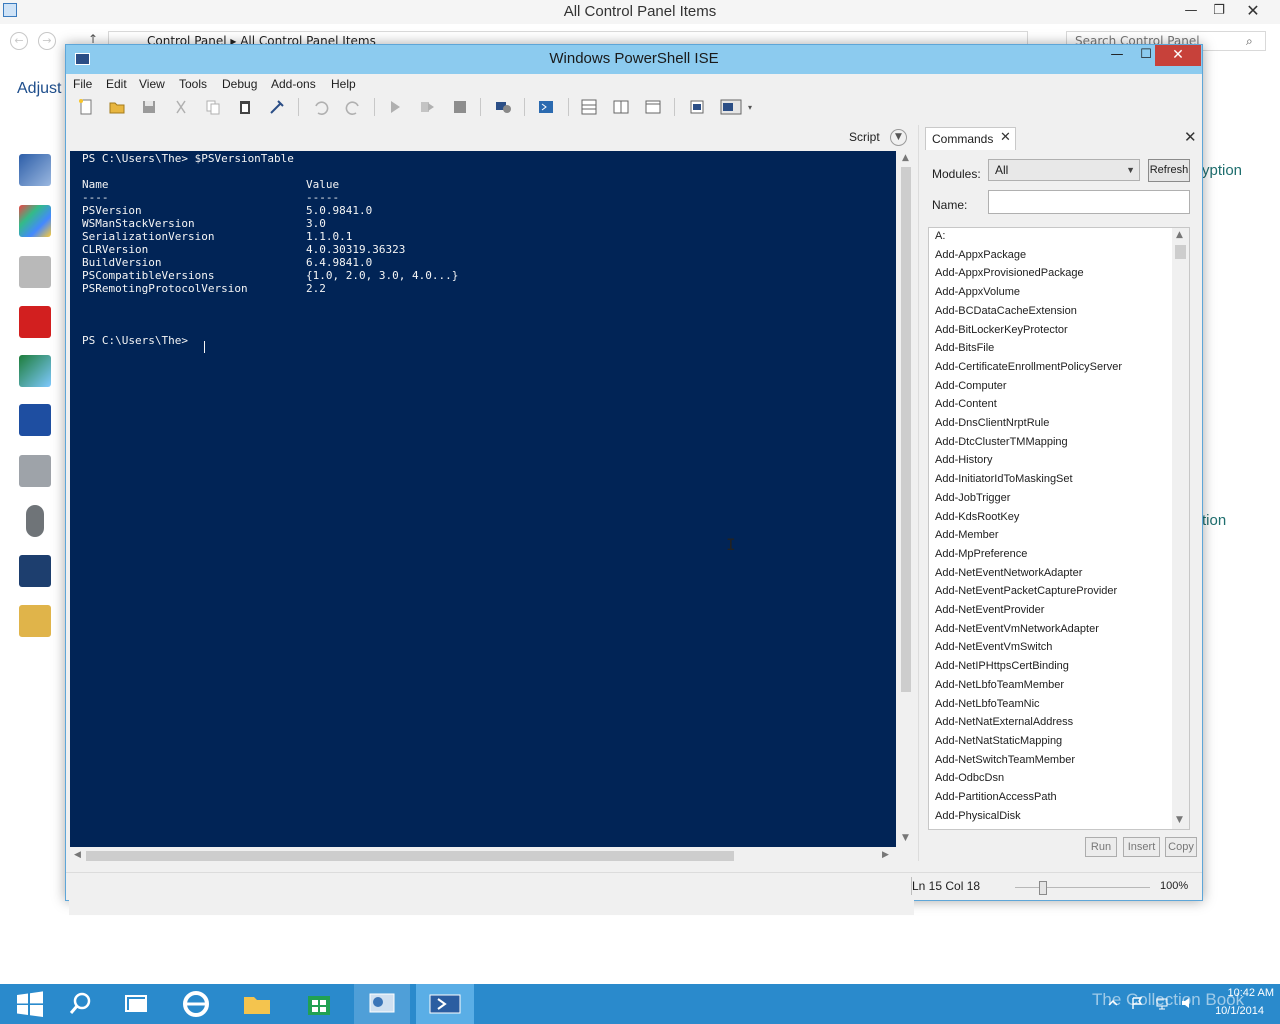 Image resolution: width=1280 pixels, height=1024 pixels. Describe the element at coordinates (978, 816) in the screenshot. I see `command-list-item: Add-PhysicalDisk` at that location.